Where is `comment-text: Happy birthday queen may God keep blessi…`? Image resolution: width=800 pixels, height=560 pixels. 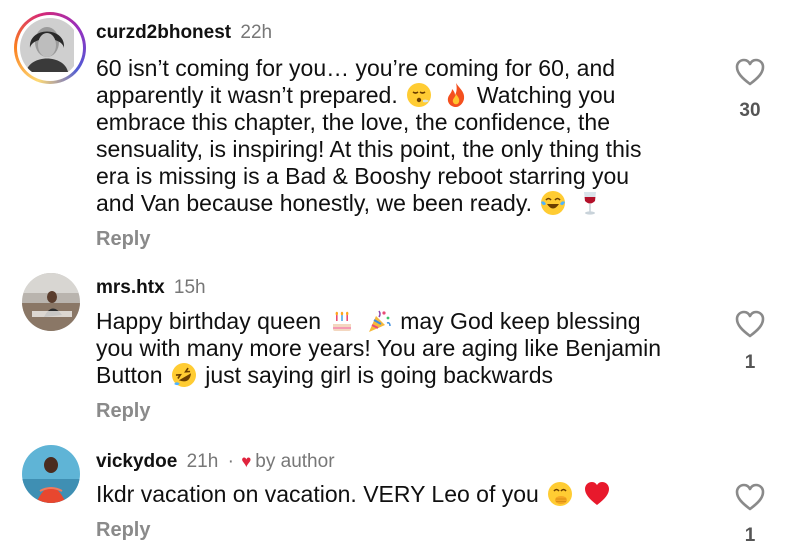 comment-text: Happy birthday queen may God keep blessi… is located at coordinates (406, 348).